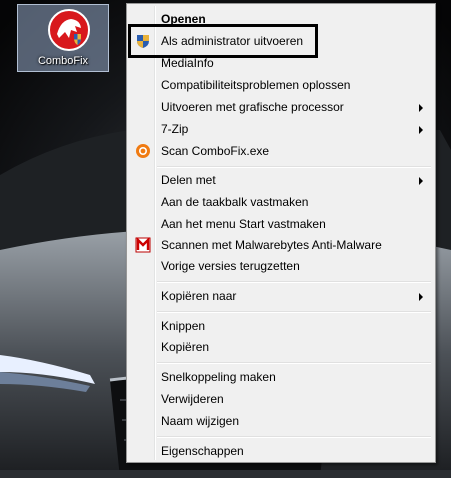 The height and width of the screenshot is (478, 451). I want to click on menu-item-restore-versions: Vorige versies terugzetten, so click(281, 266).